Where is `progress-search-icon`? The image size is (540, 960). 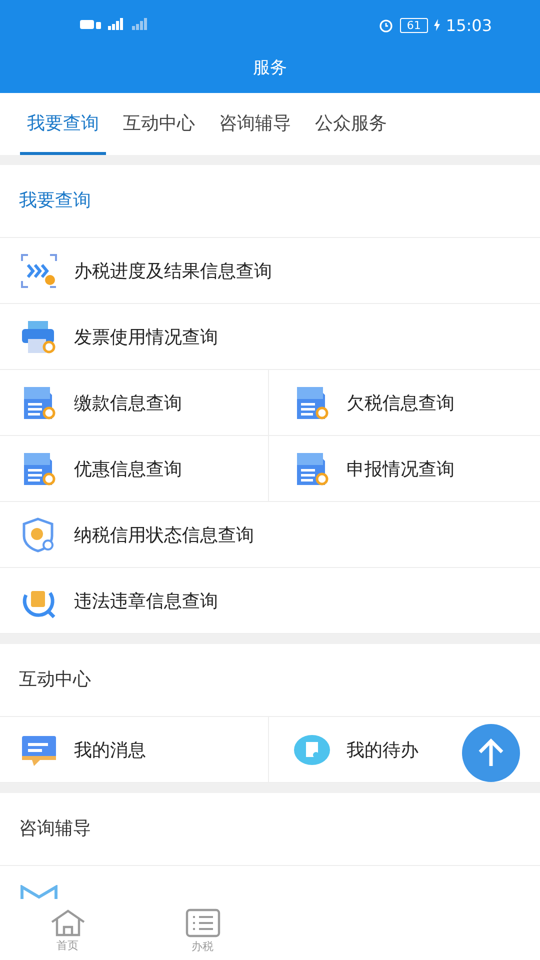
progress-search-icon is located at coordinates (39, 270).